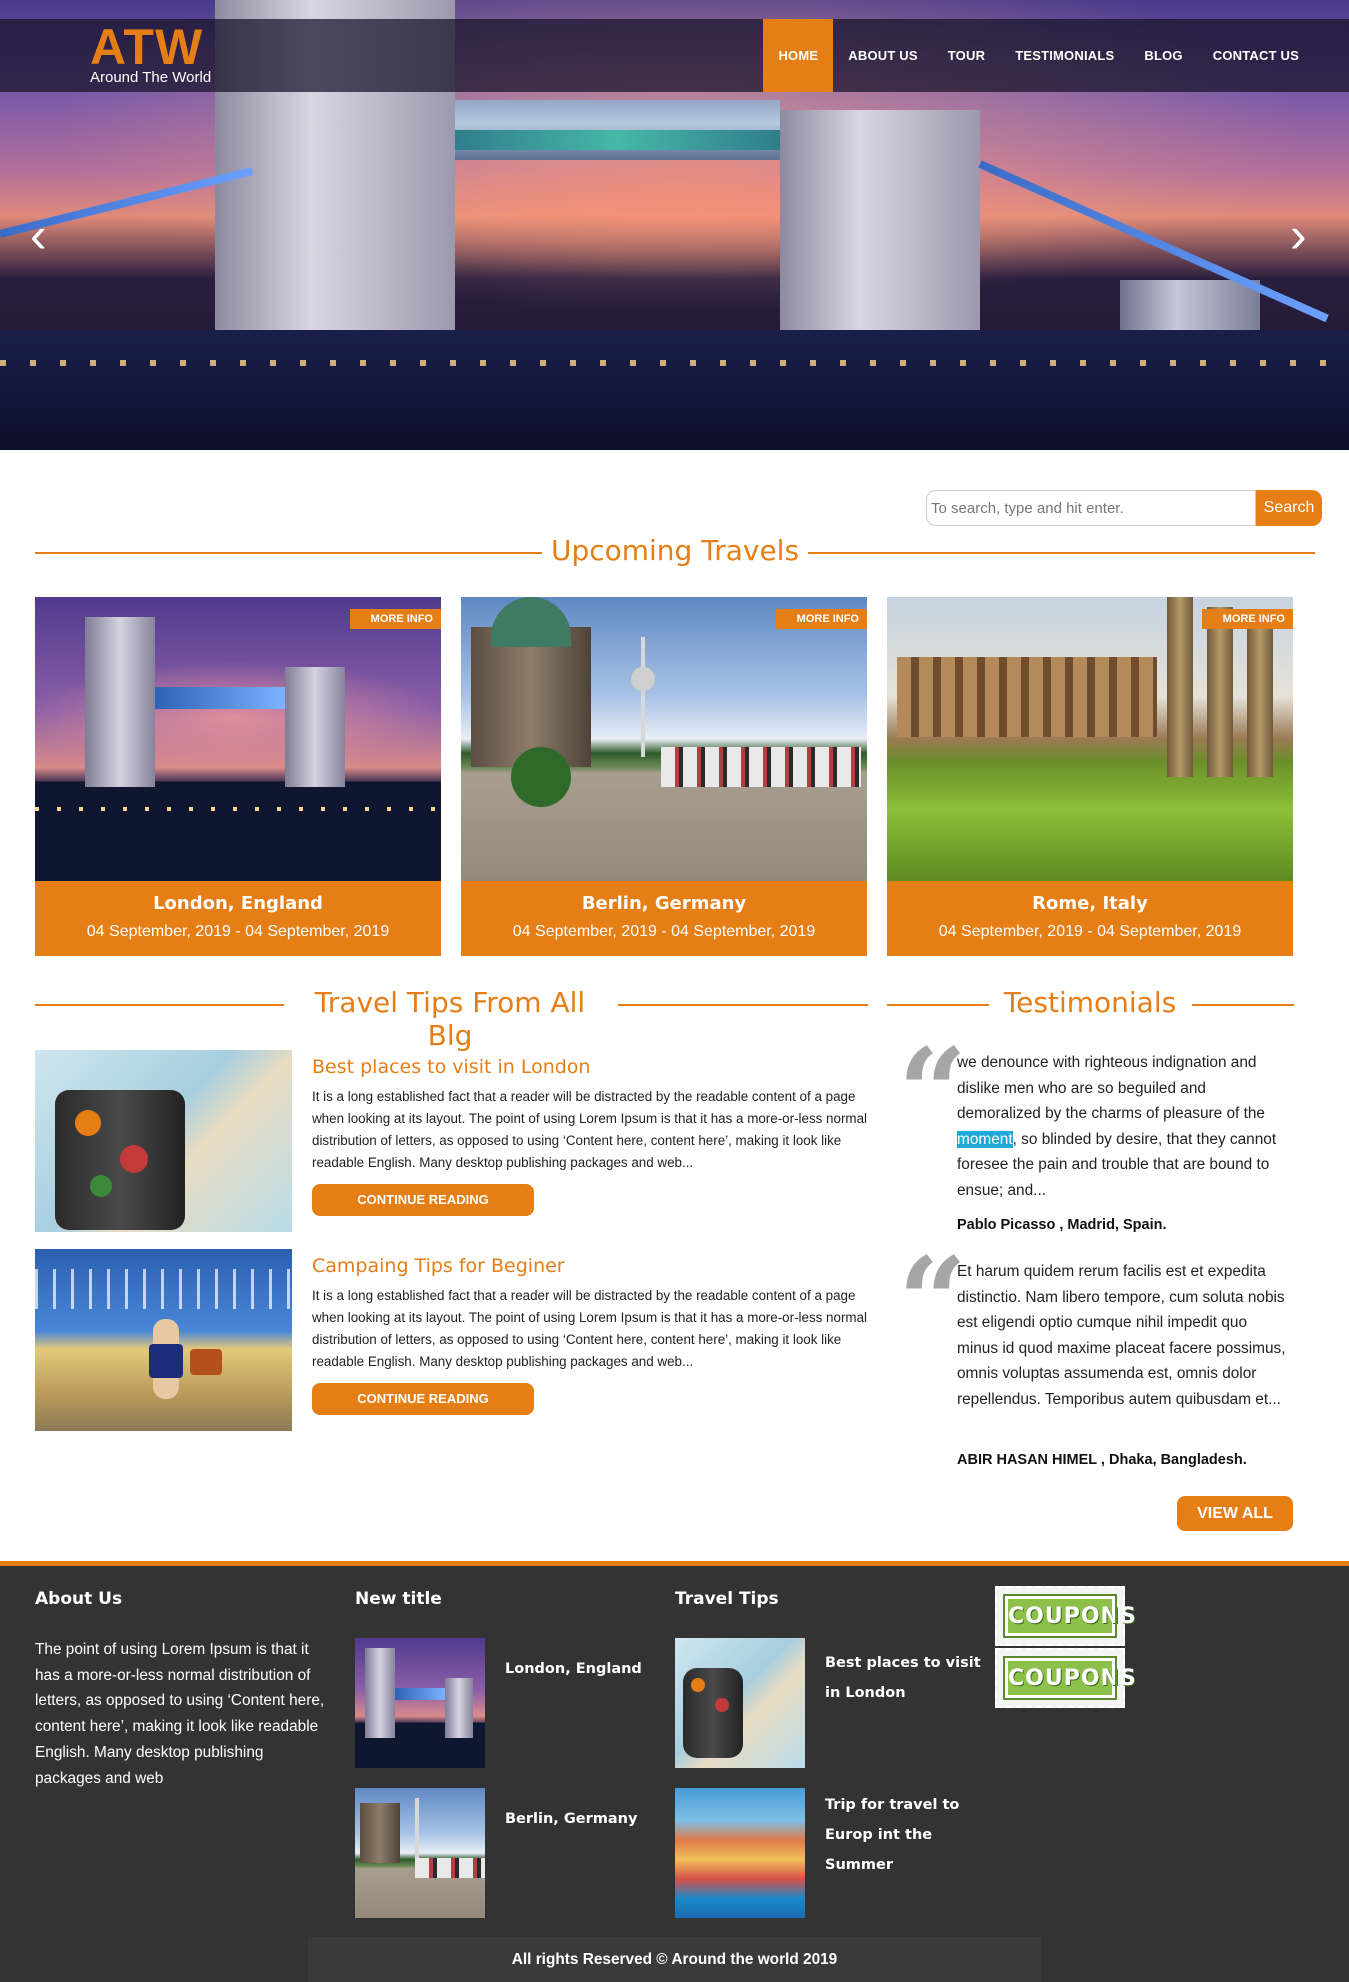 The width and height of the screenshot is (1349, 1982). Describe the element at coordinates (1298, 235) in the screenshot. I see `slider-next-icon: ›` at that location.